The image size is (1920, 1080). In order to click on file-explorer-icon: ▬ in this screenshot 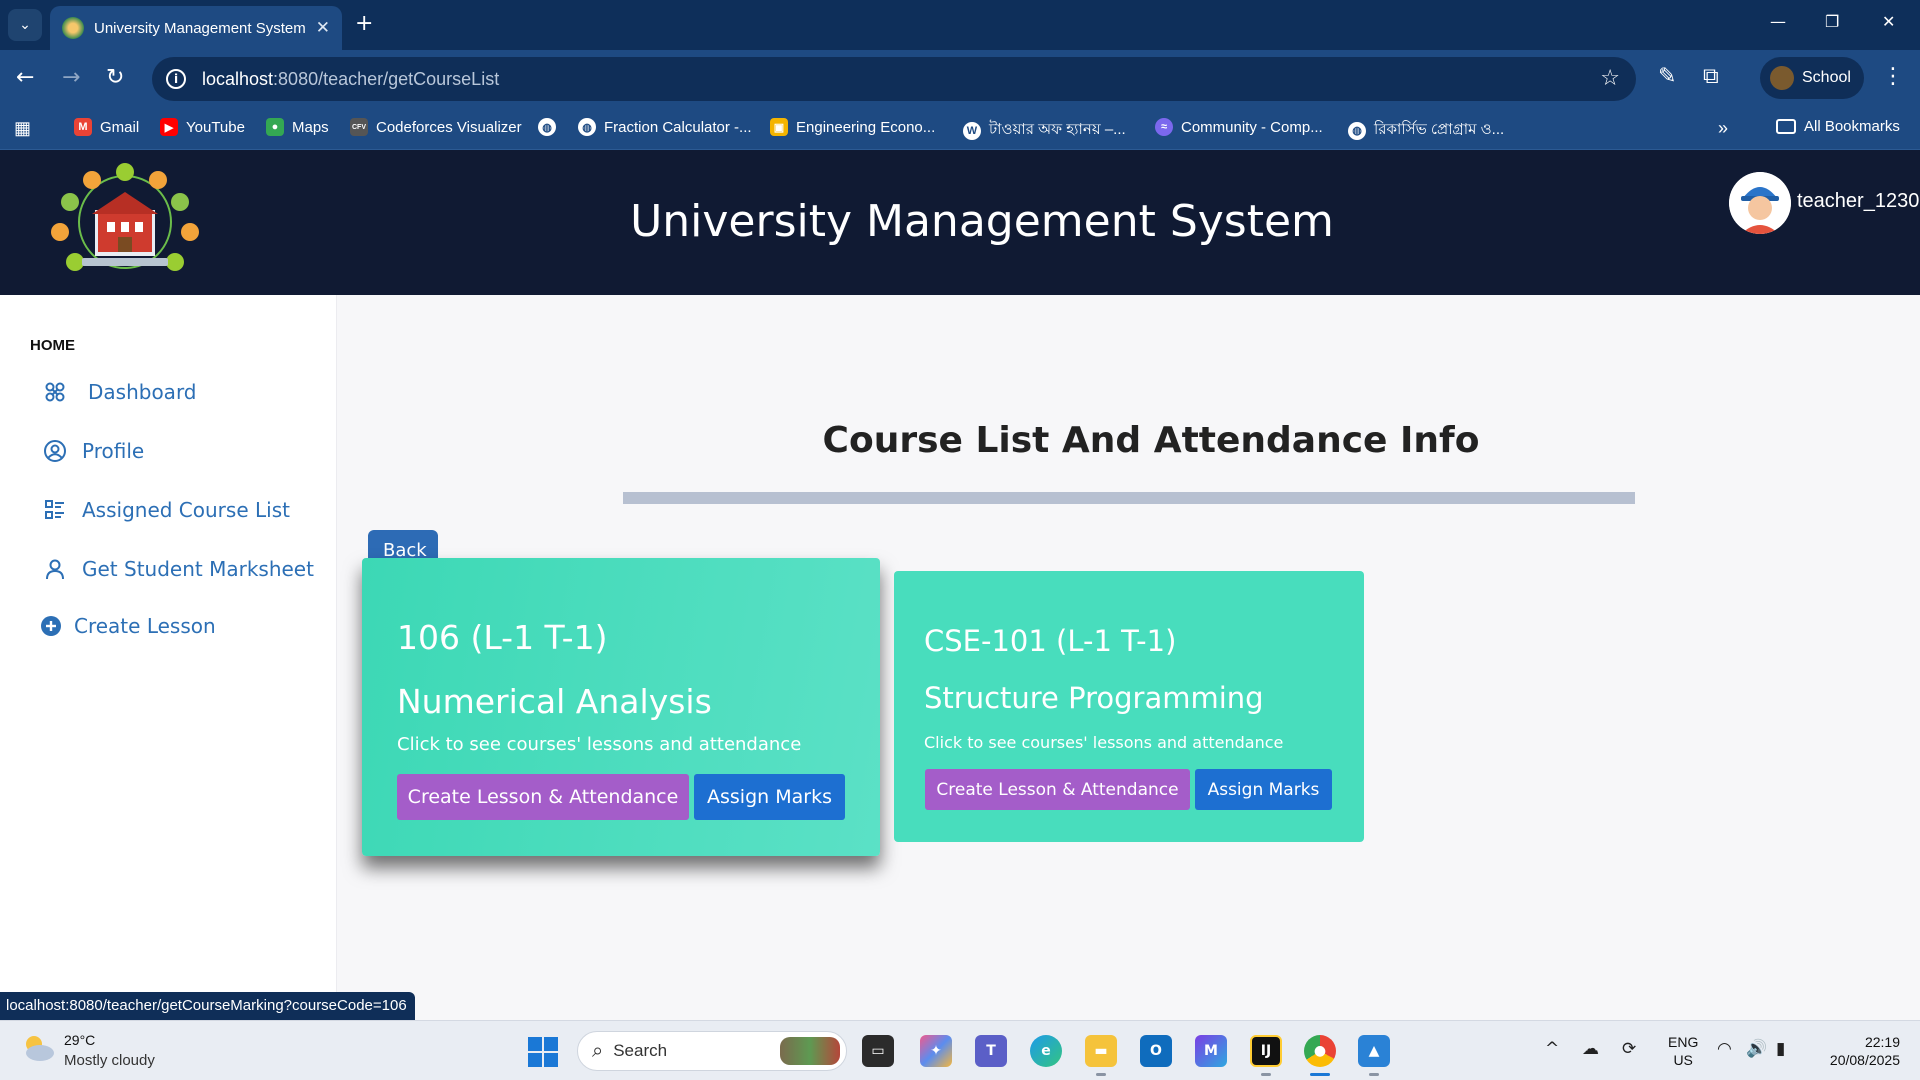, I will do `click(1101, 1051)`.